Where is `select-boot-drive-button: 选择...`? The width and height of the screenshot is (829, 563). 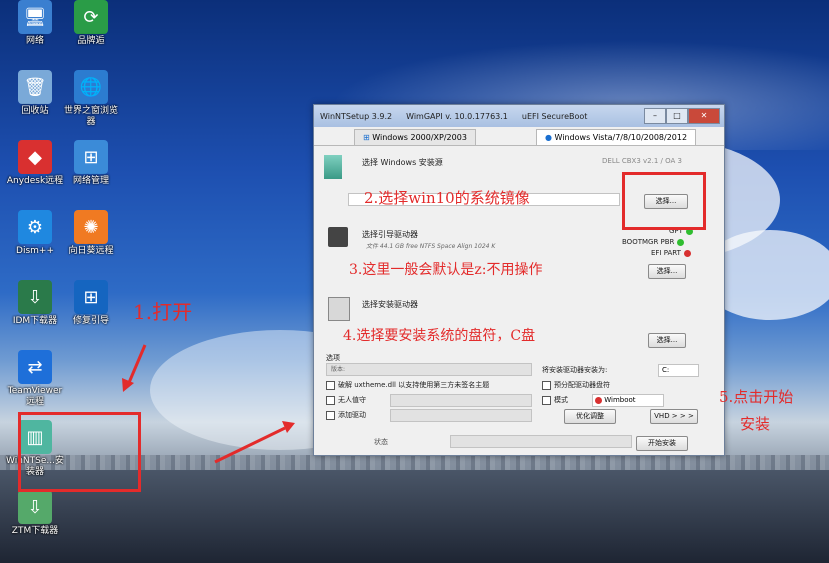
select-boot-drive-button: 选择... is located at coordinates (667, 271).